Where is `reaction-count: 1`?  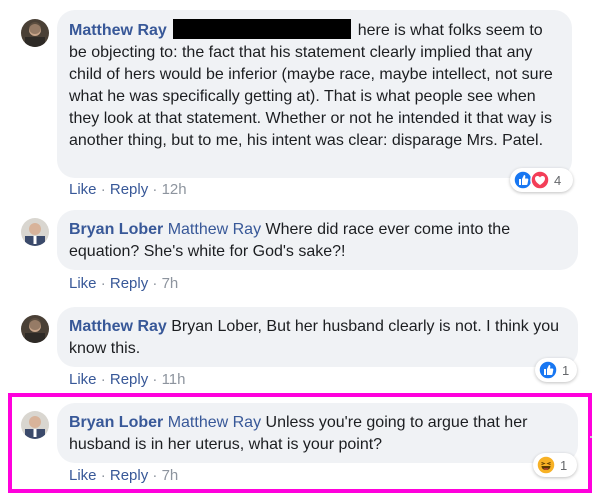
reaction-count: 1 is located at coordinates (566, 370).